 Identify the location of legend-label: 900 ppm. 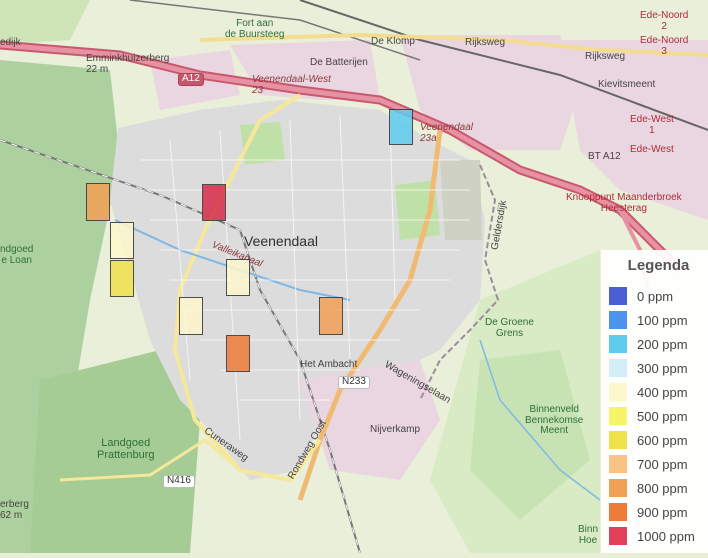
(662, 512).